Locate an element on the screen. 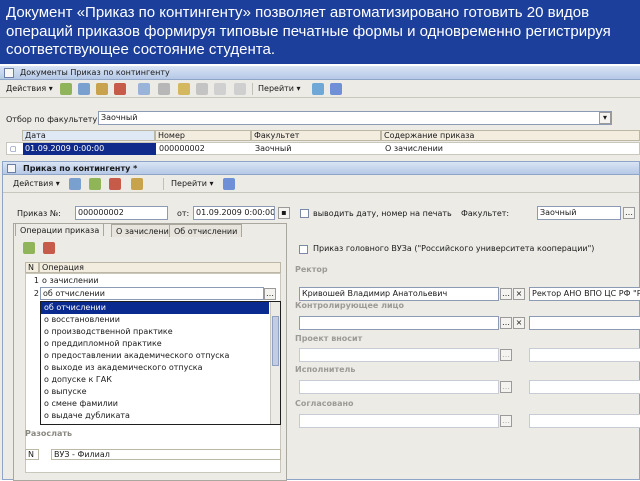 The image size is (640, 481). column-content: Содержание приказа is located at coordinates (510, 135).